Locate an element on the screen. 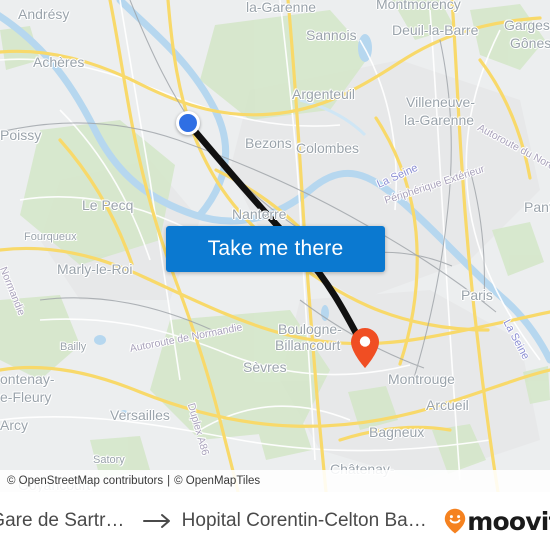  attribution-osm: © OpenStreetMap contributors is located at coordinates (85, 481).